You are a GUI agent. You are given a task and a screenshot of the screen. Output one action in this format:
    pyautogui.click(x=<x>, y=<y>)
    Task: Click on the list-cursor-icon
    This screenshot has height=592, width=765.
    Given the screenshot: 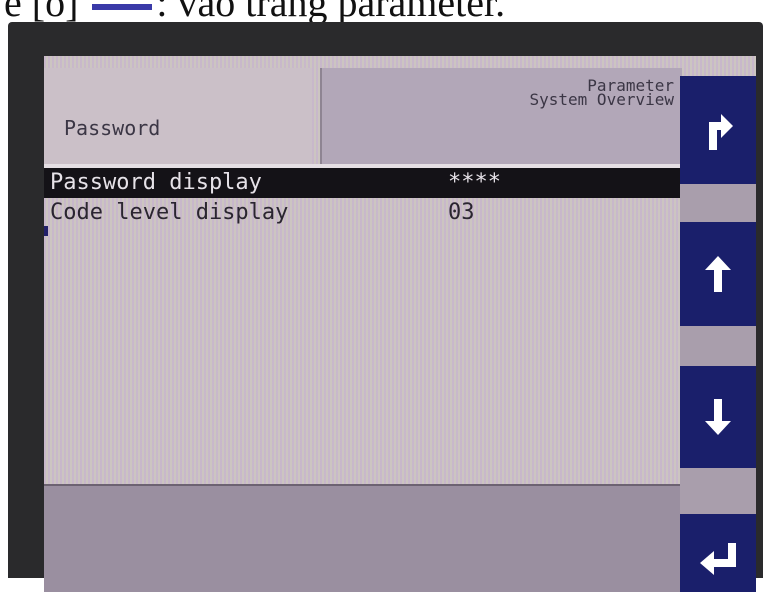 What is the action you would take?
    pyautogui.click(x=46, y=231)
    